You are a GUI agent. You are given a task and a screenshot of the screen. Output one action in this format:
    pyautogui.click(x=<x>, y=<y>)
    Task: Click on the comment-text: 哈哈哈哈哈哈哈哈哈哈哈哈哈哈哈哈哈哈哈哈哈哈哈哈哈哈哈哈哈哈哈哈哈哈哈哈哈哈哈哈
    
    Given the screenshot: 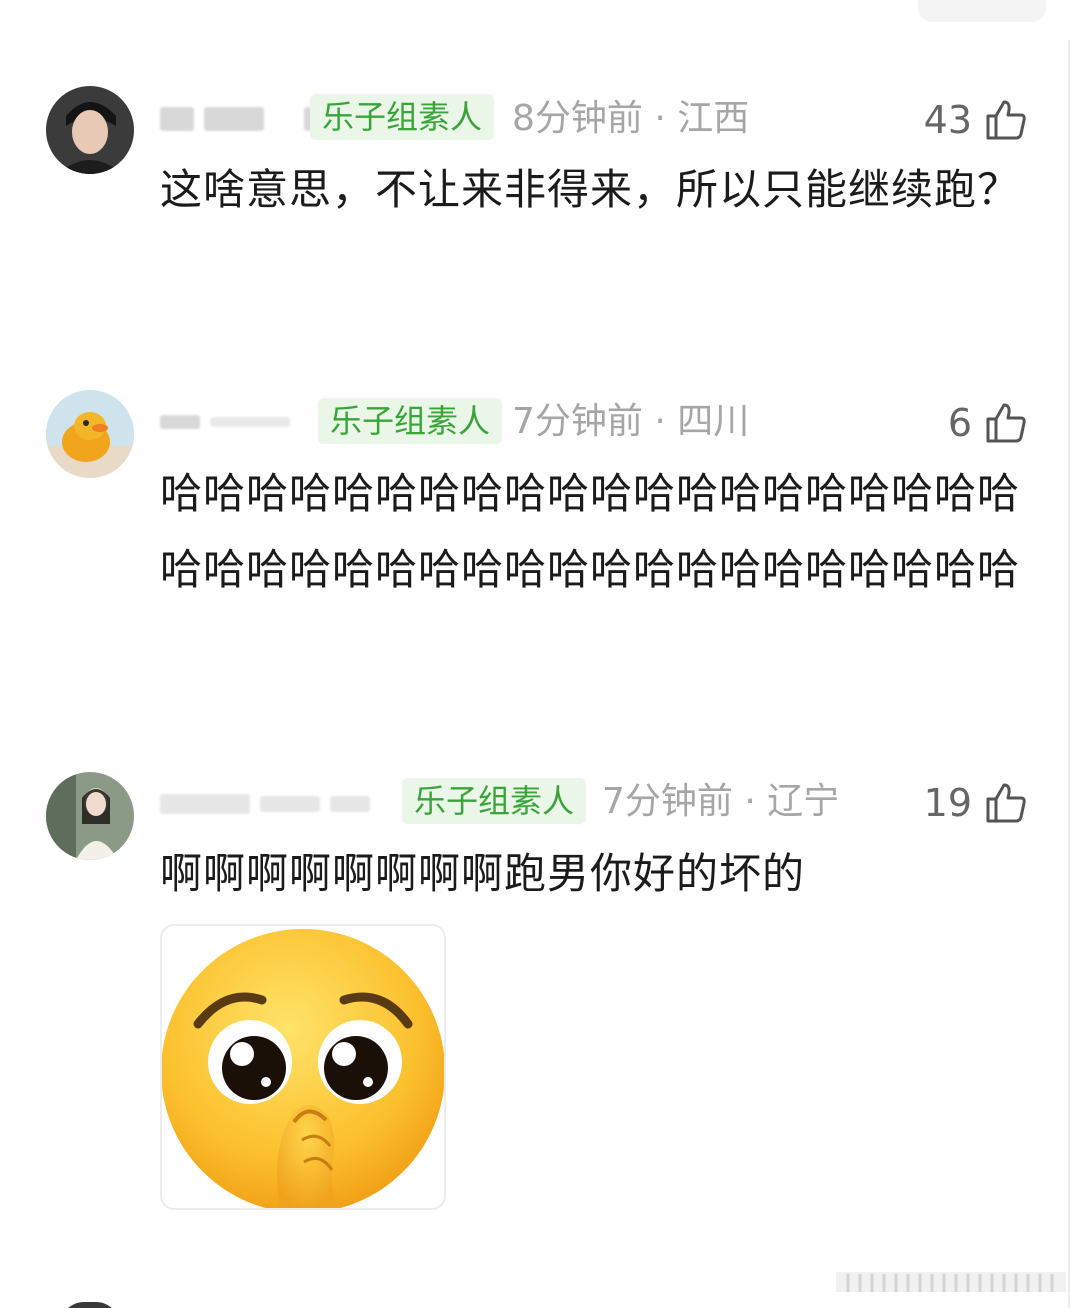 What is the action you would take?
    pyautogui.click(x=590, y=531)
    